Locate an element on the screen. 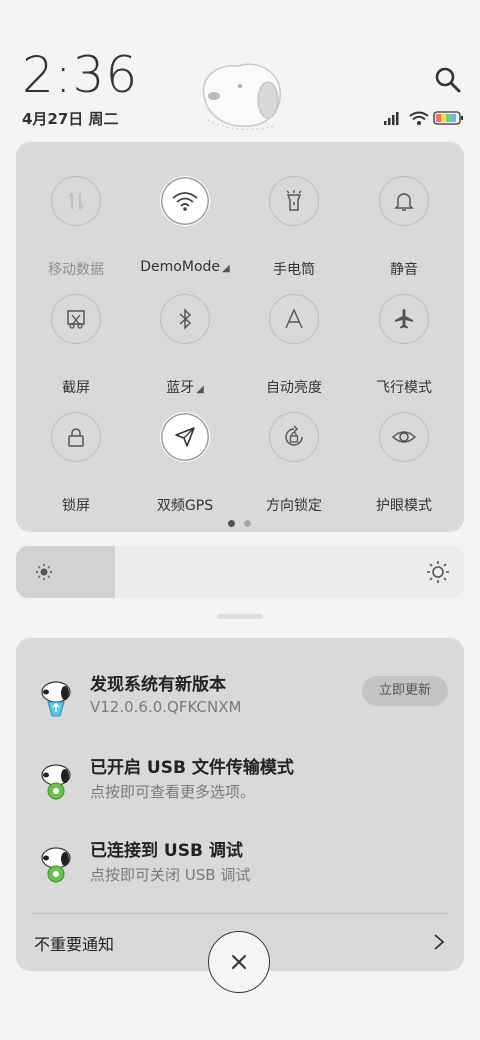  bluetooth-icon is located at coordinates (185, 319).